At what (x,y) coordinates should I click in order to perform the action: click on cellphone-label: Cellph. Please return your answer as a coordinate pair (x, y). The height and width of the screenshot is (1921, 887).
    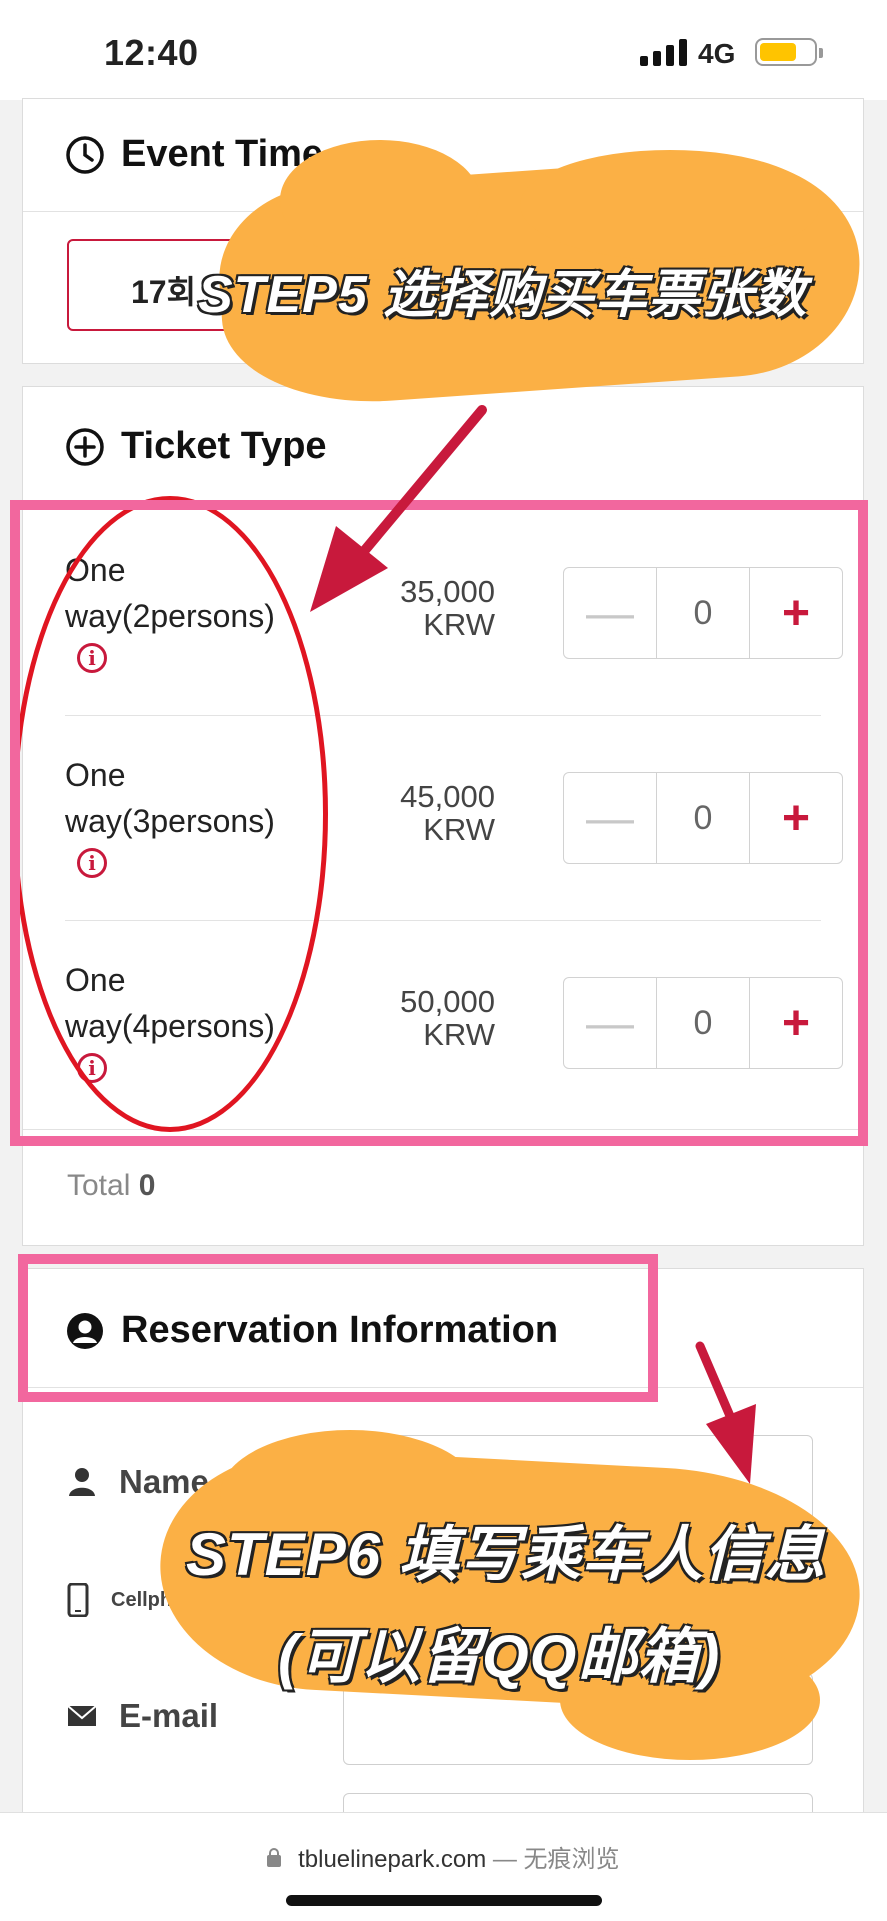
    Looking at the image, I should click on (119, 1600).